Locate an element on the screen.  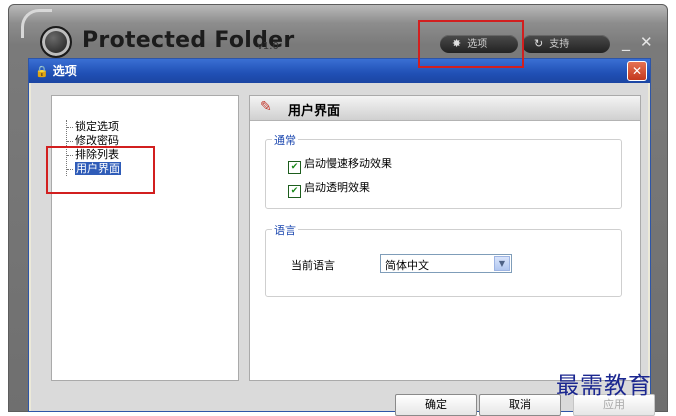
current-language-label: 当前语言 is located at coordinates (313, 265).